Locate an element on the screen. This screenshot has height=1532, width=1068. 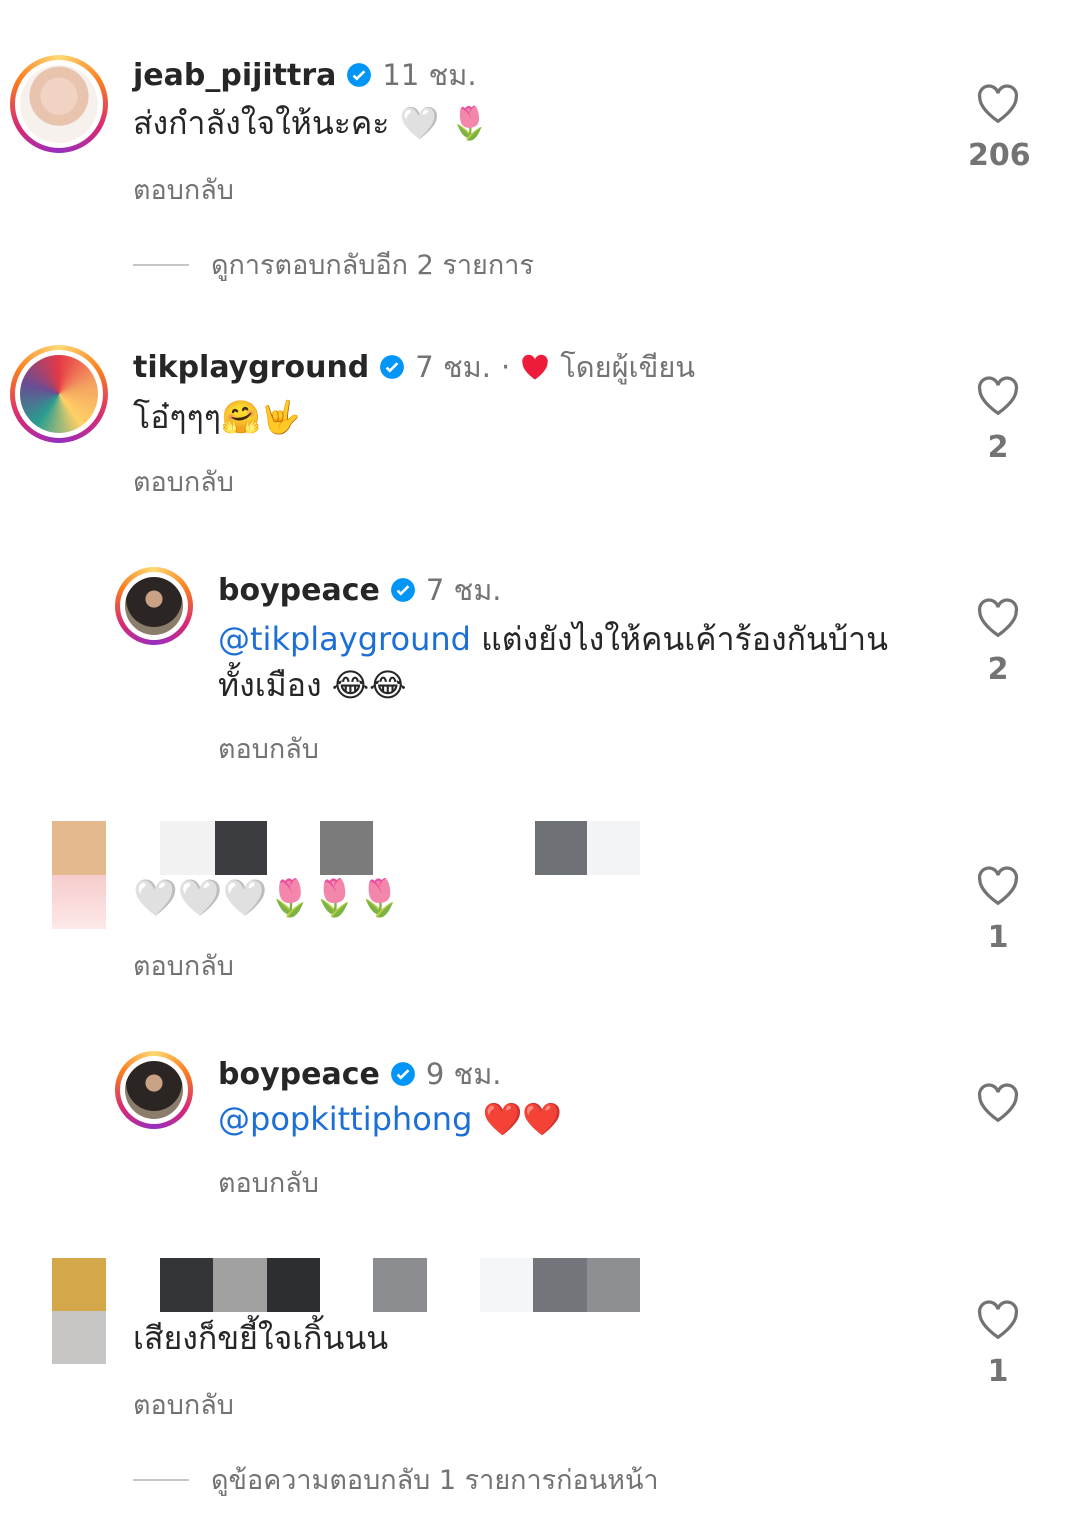
comment-text: โอ๋ๆๆๆ🤗🤟 is located at coordinates (217, 417).